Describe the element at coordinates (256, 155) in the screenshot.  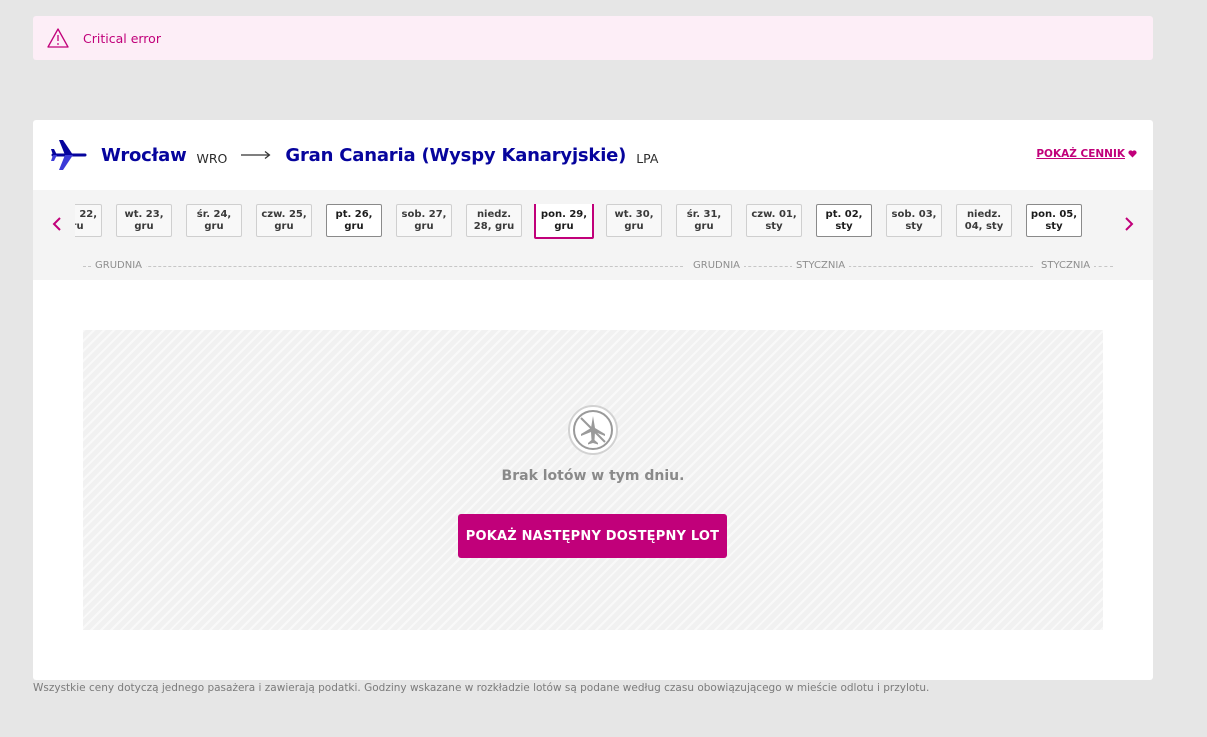
I see `arrow-right-icon` at that location.